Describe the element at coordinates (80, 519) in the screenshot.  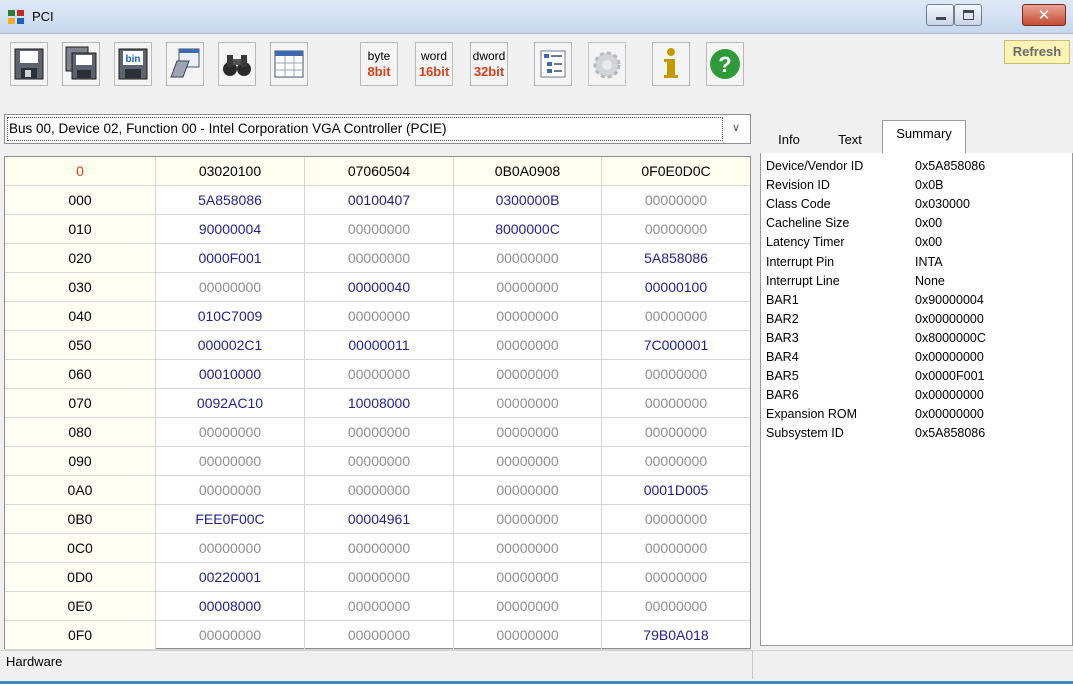
I see `row-offset-cell: 0B0` at that location.